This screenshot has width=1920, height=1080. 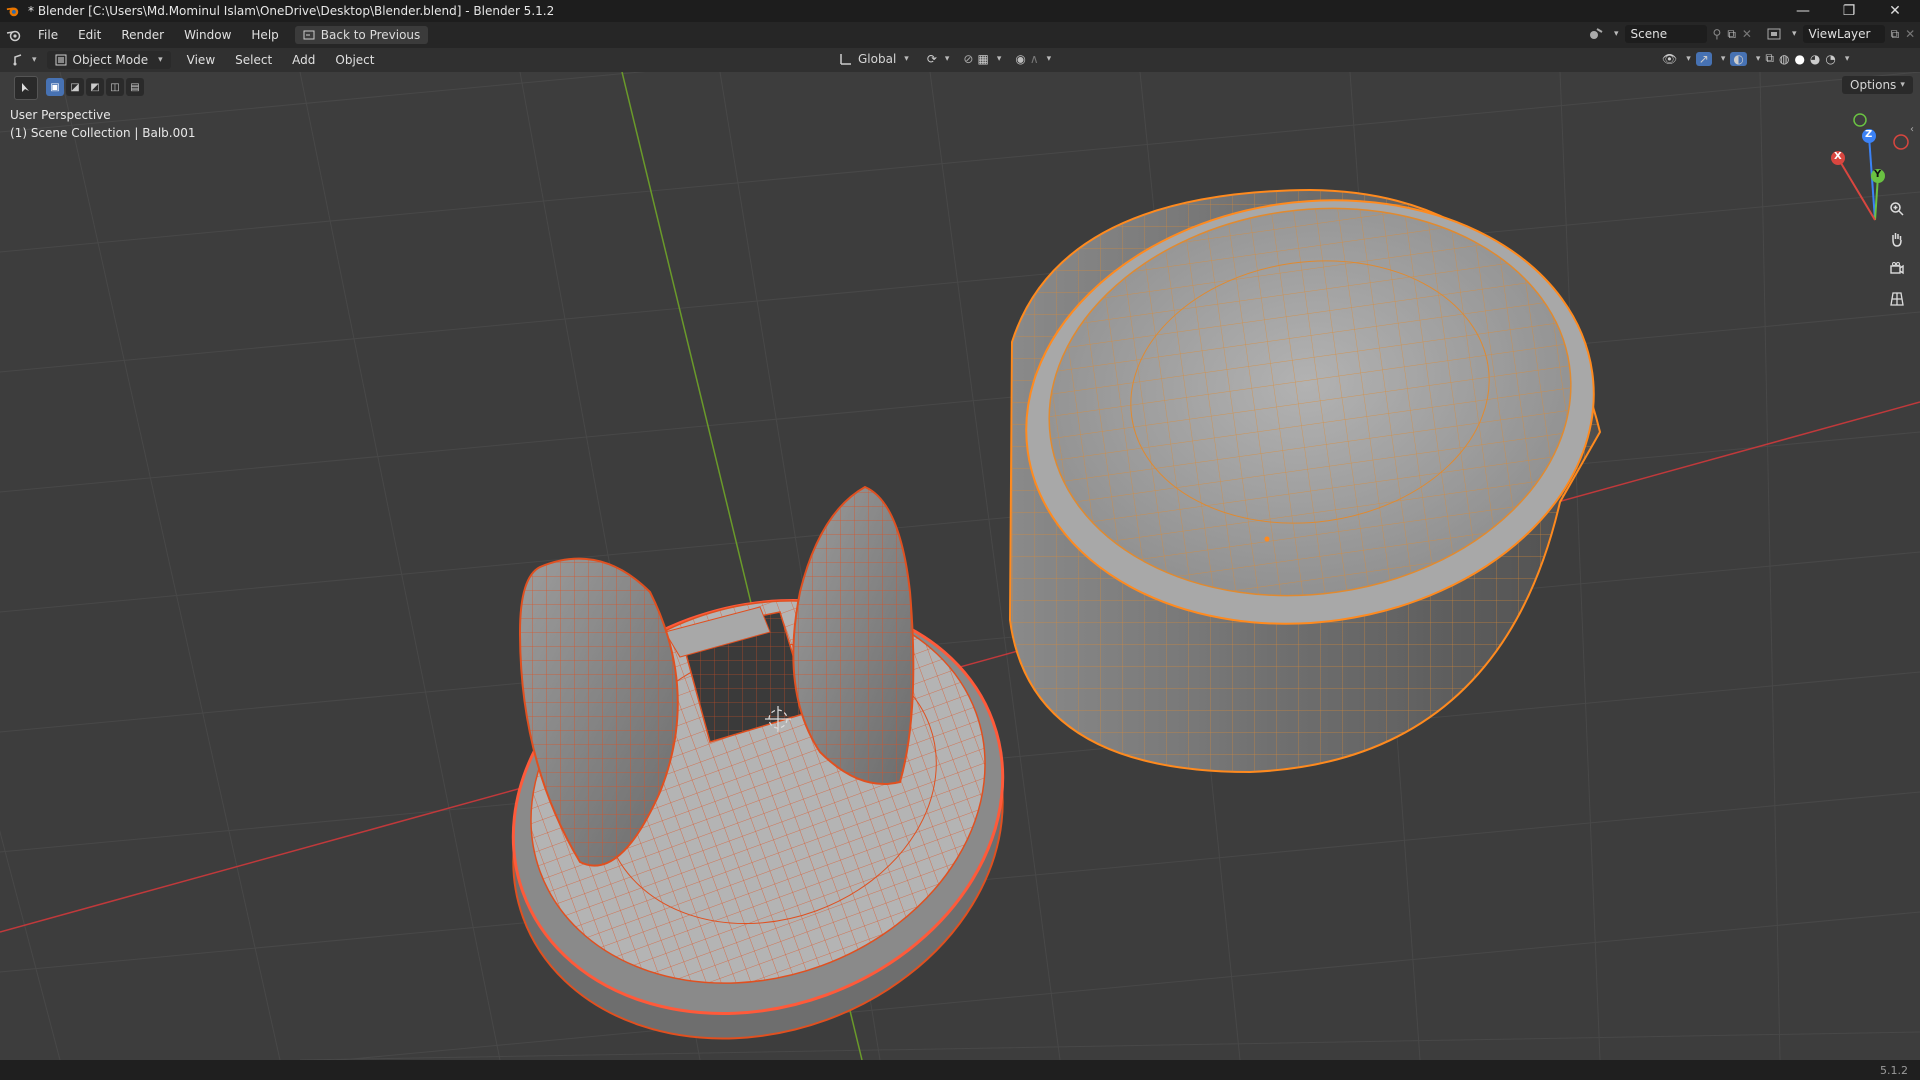 I want to click on camera-icon, so click(x=1897, y=268).